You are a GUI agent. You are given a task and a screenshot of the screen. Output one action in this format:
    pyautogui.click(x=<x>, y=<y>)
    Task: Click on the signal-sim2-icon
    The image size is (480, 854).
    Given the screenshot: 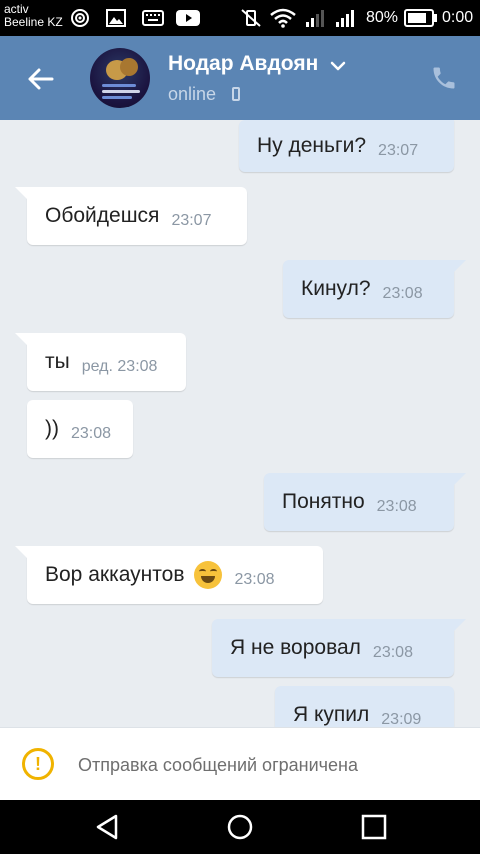 What is the action you would take?
    pyautogui.click(x=345, y=18)
    